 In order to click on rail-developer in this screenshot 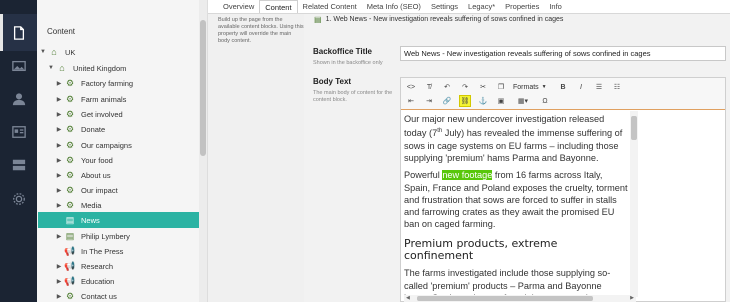, I will do `click(18, 198)`.